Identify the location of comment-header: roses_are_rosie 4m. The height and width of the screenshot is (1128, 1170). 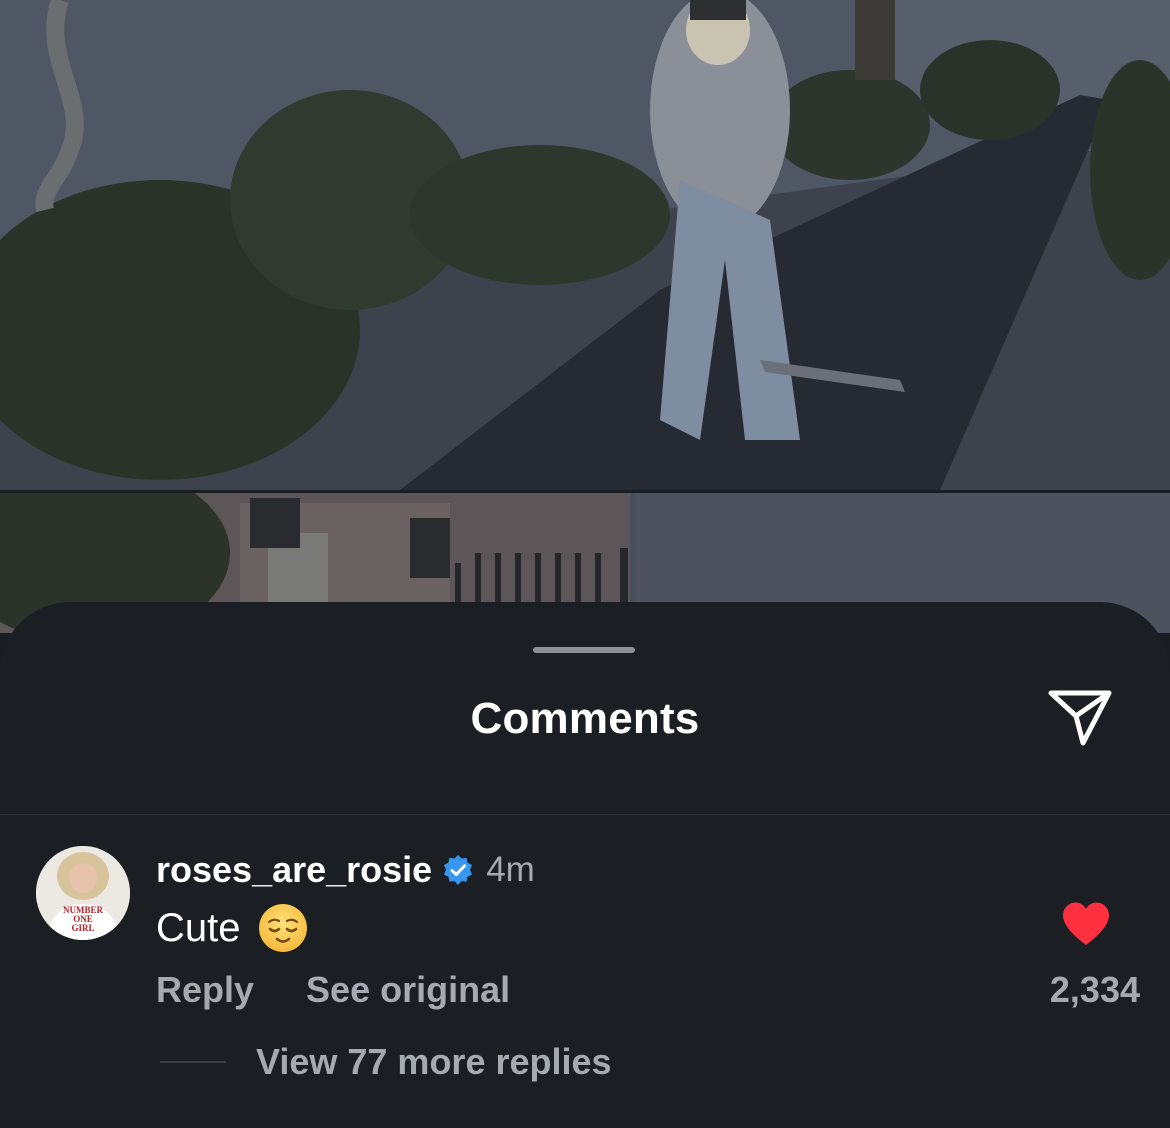
(345, 870).